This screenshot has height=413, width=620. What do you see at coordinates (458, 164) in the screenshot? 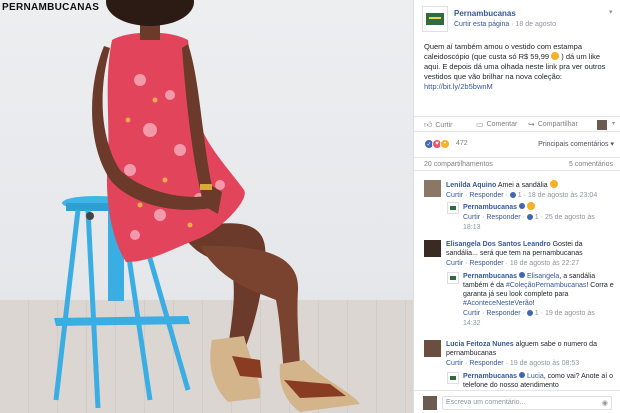
I see `share-count-link: 20 compartilhamentos` at bounding box center [458, 164].